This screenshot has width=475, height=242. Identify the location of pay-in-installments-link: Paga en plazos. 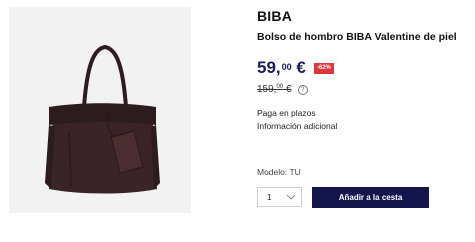
(286, 113).